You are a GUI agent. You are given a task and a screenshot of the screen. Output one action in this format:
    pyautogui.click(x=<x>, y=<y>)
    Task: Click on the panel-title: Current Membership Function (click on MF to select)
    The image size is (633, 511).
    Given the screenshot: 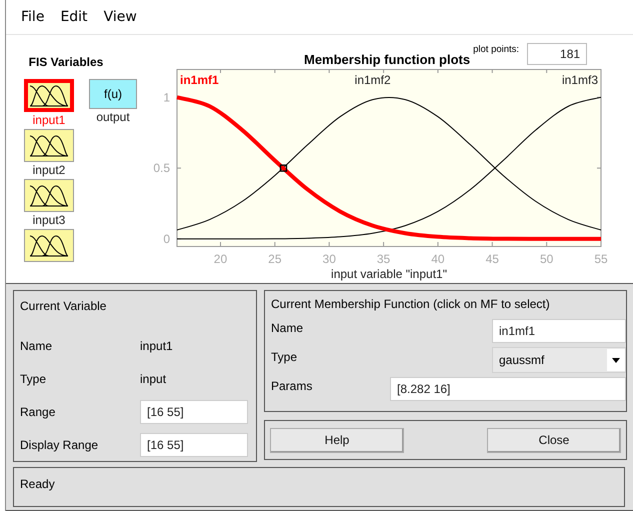 What is the action you would take?
    pyautogui.click(x=411, y=304)
    